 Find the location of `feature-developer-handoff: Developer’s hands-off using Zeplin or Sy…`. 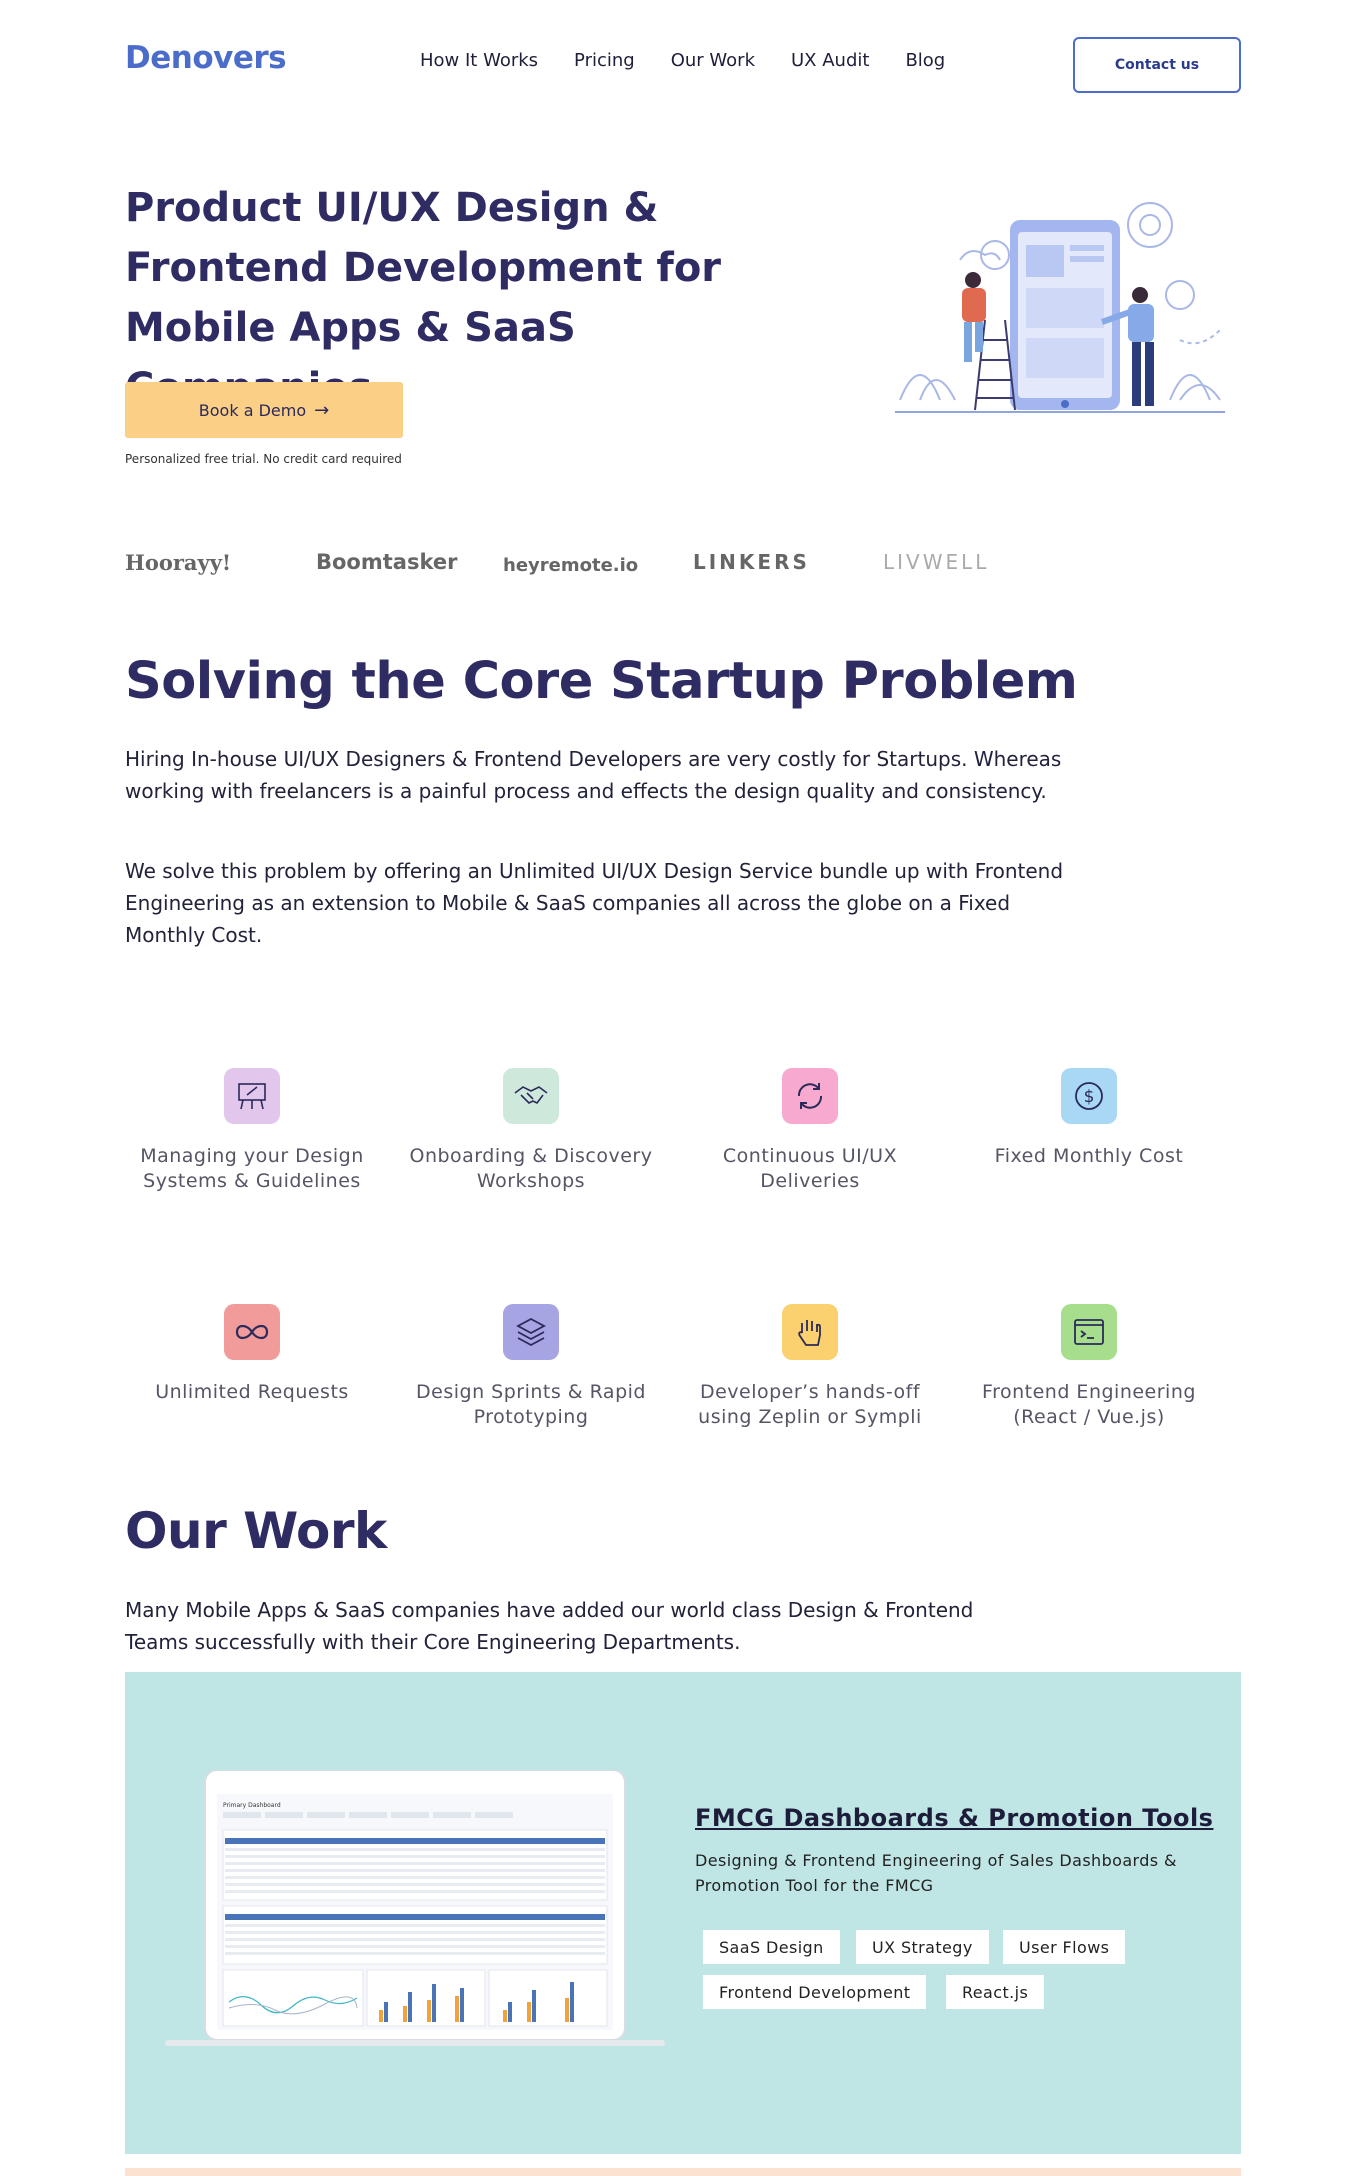

feature-developer-handoff: Developer’s hands-off using Zeplin or Sy… is located at coordinates (810, 1367).